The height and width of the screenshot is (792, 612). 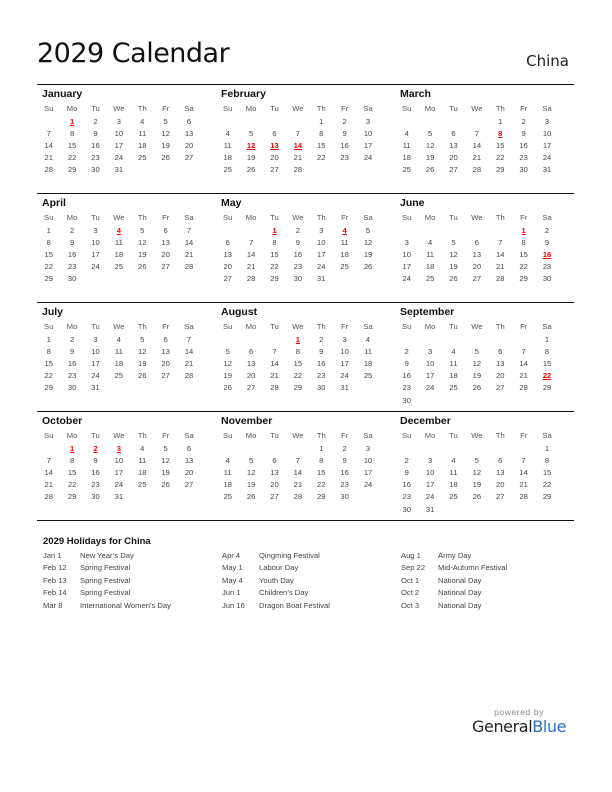 I want to click on date-cell: 11, so click(x=142, y=133).